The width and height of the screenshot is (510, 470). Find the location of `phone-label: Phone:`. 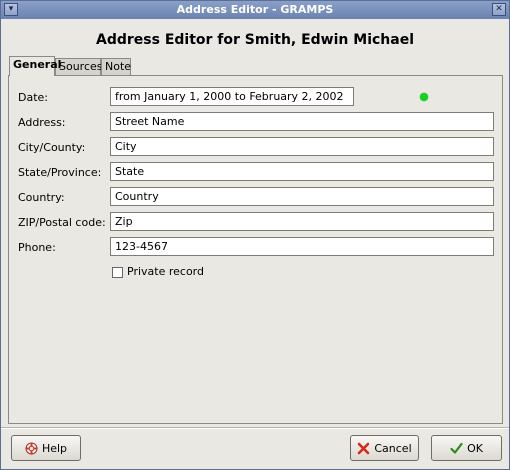

phone-label: Phone: is located at coordinates (37, 247).